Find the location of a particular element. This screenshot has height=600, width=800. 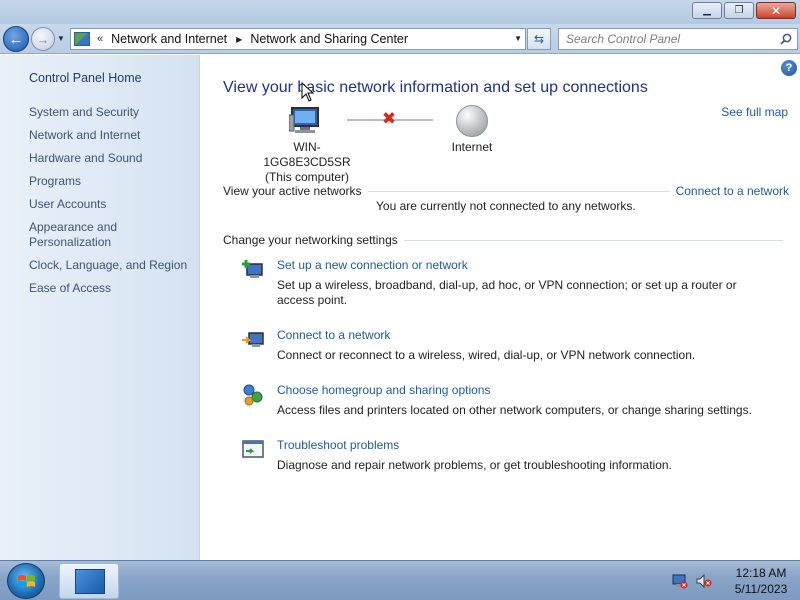

address-dropdown-icon: ▼ is located at coordinates (518, 38).